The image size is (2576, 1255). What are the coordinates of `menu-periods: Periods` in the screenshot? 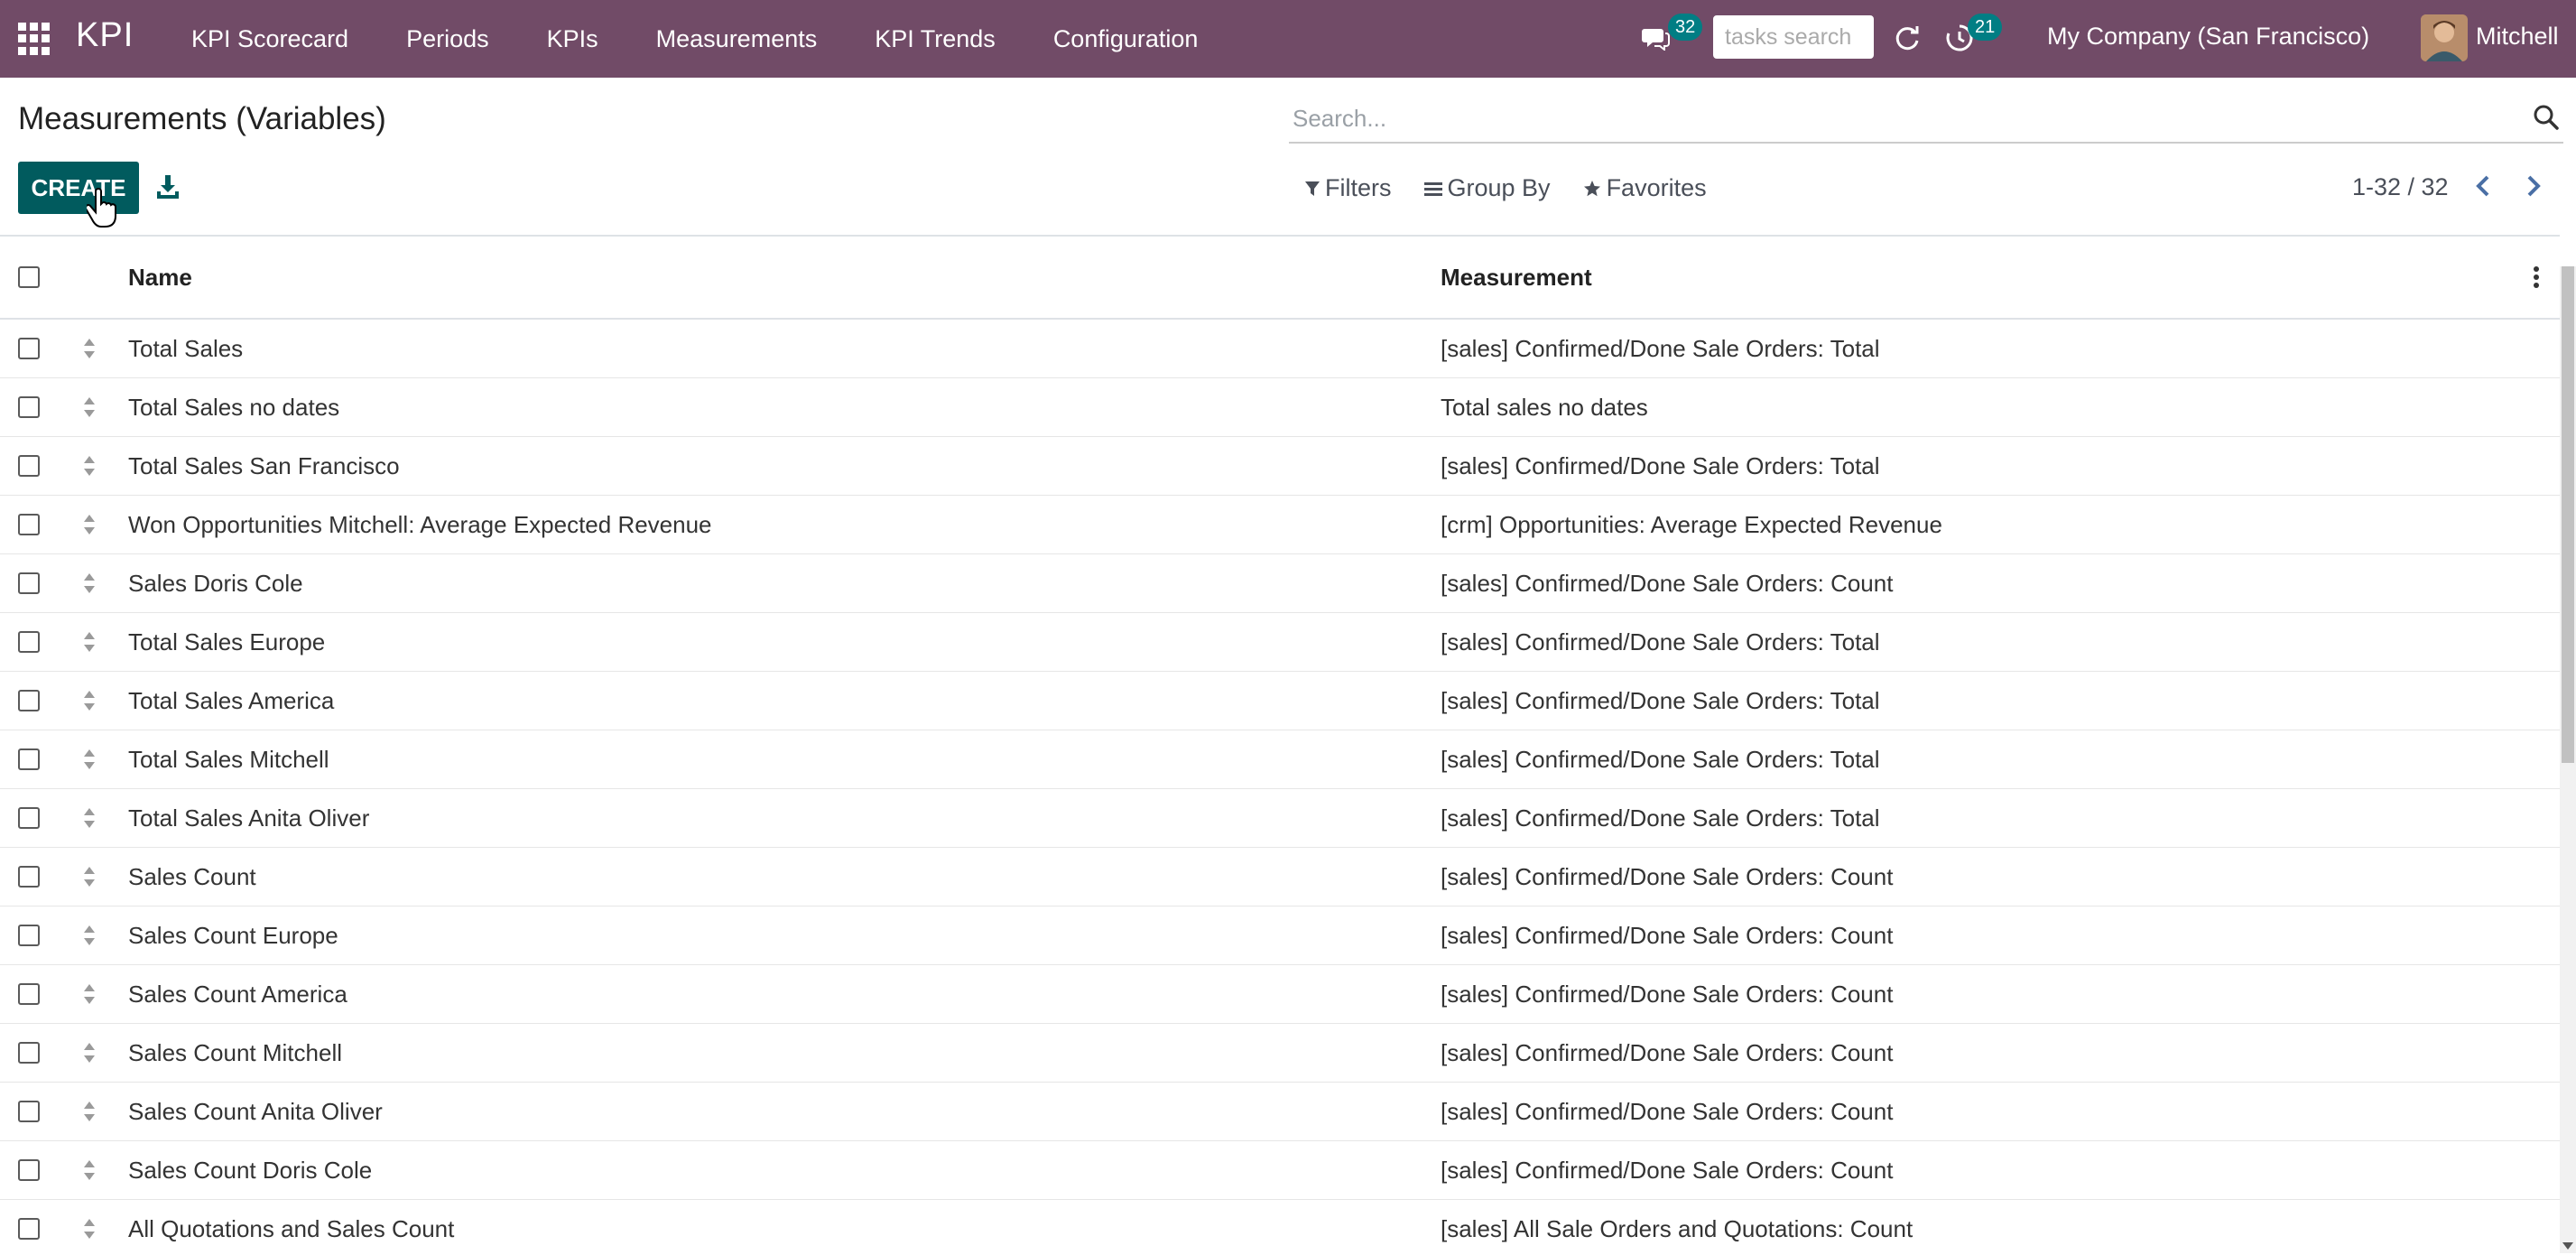 It's located at (447, 39).